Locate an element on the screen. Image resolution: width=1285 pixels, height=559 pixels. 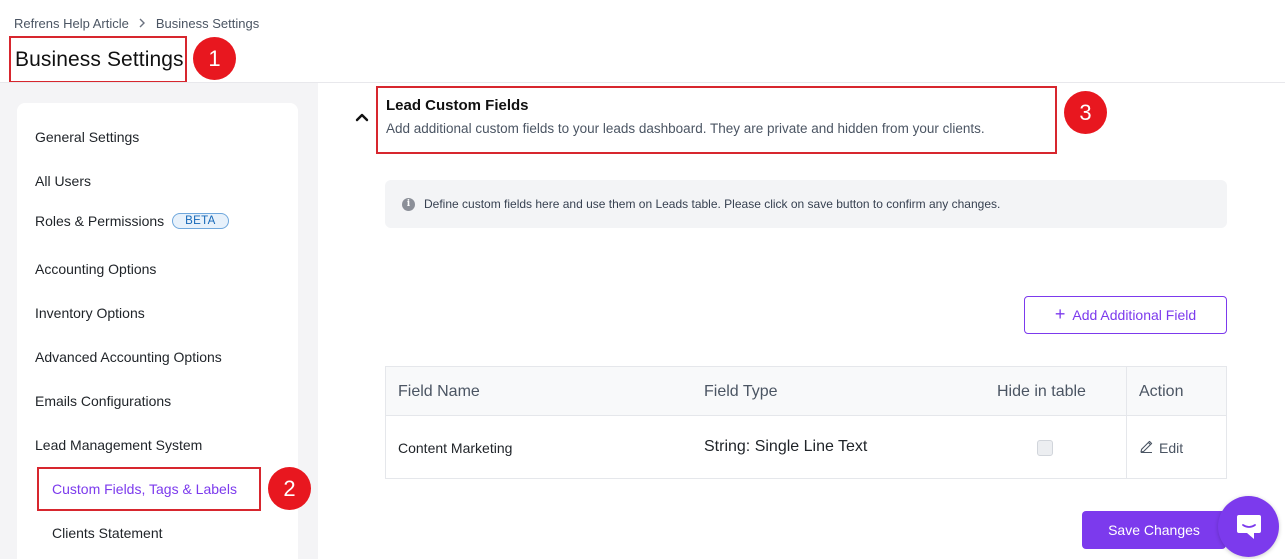
edit-label: Edit is located at coordinates (1171, 448).